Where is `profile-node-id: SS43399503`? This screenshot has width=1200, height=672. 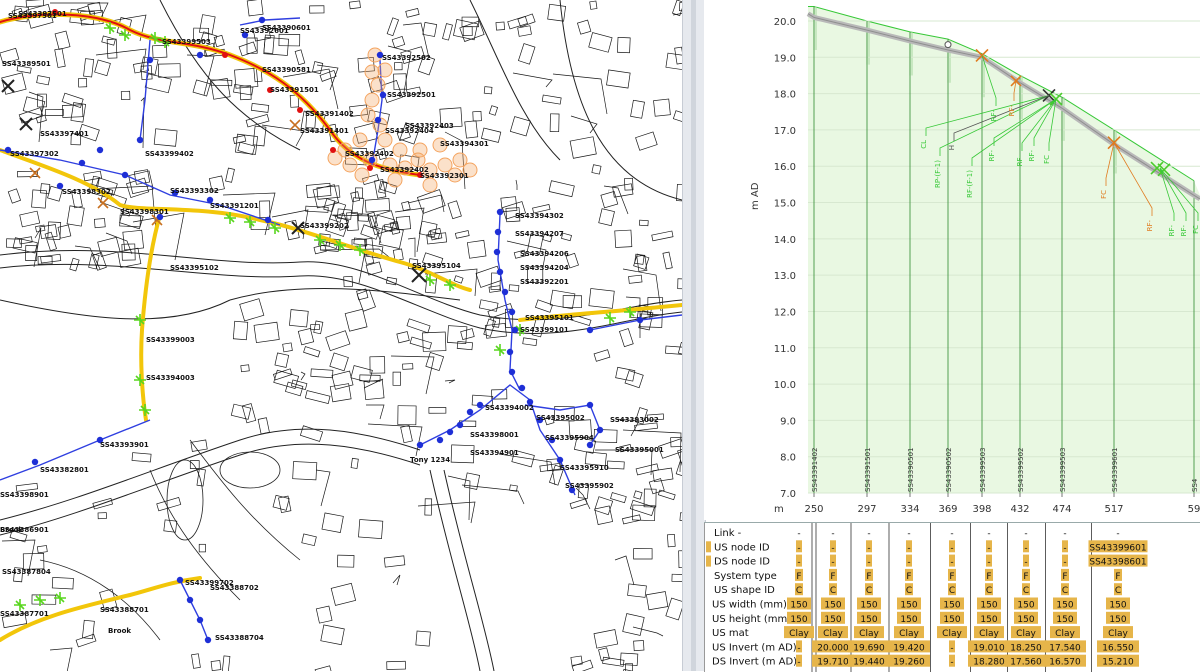
profile-node-id: SS43399503 is located at coordinates (1063, 469).